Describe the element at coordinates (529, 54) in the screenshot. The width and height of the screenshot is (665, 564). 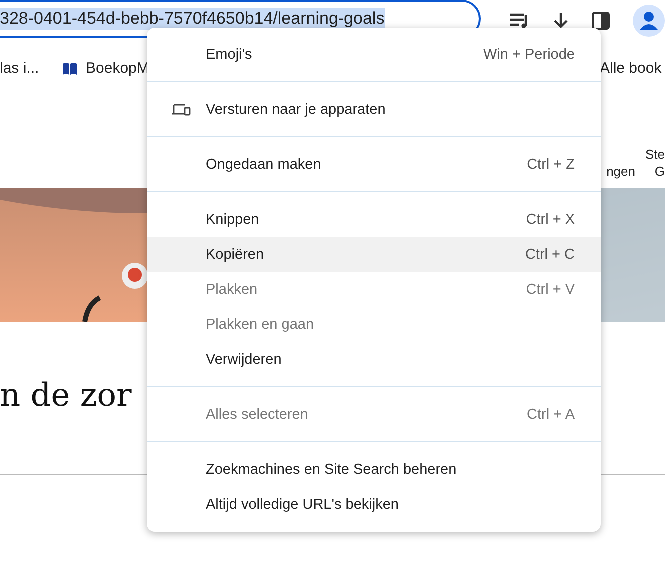
I see `shortcut-text: Win + Periode` at that location.